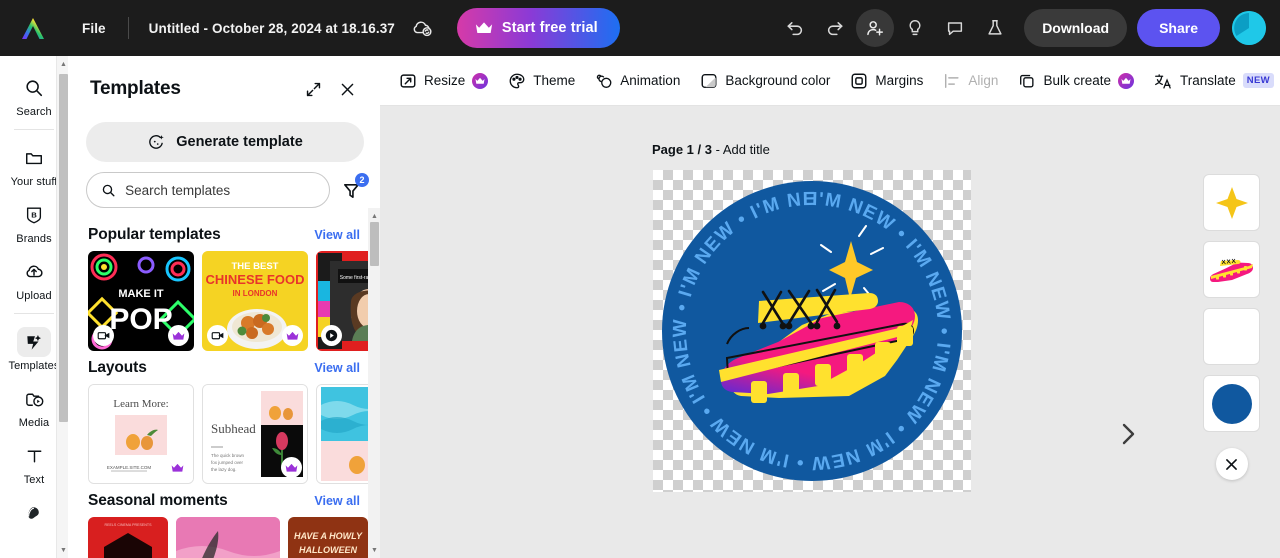  I want to click on svg-text: HALLOWEEN, so click(328, 550).